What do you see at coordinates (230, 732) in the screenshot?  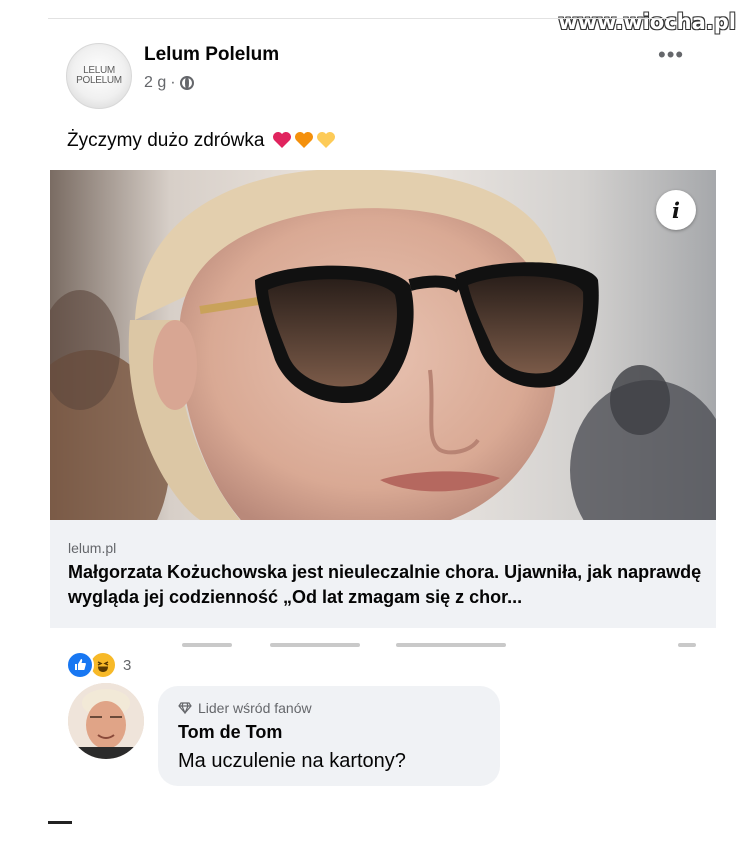 I see `comment-author: Tom de Tom` at bounding box center [230, 732].